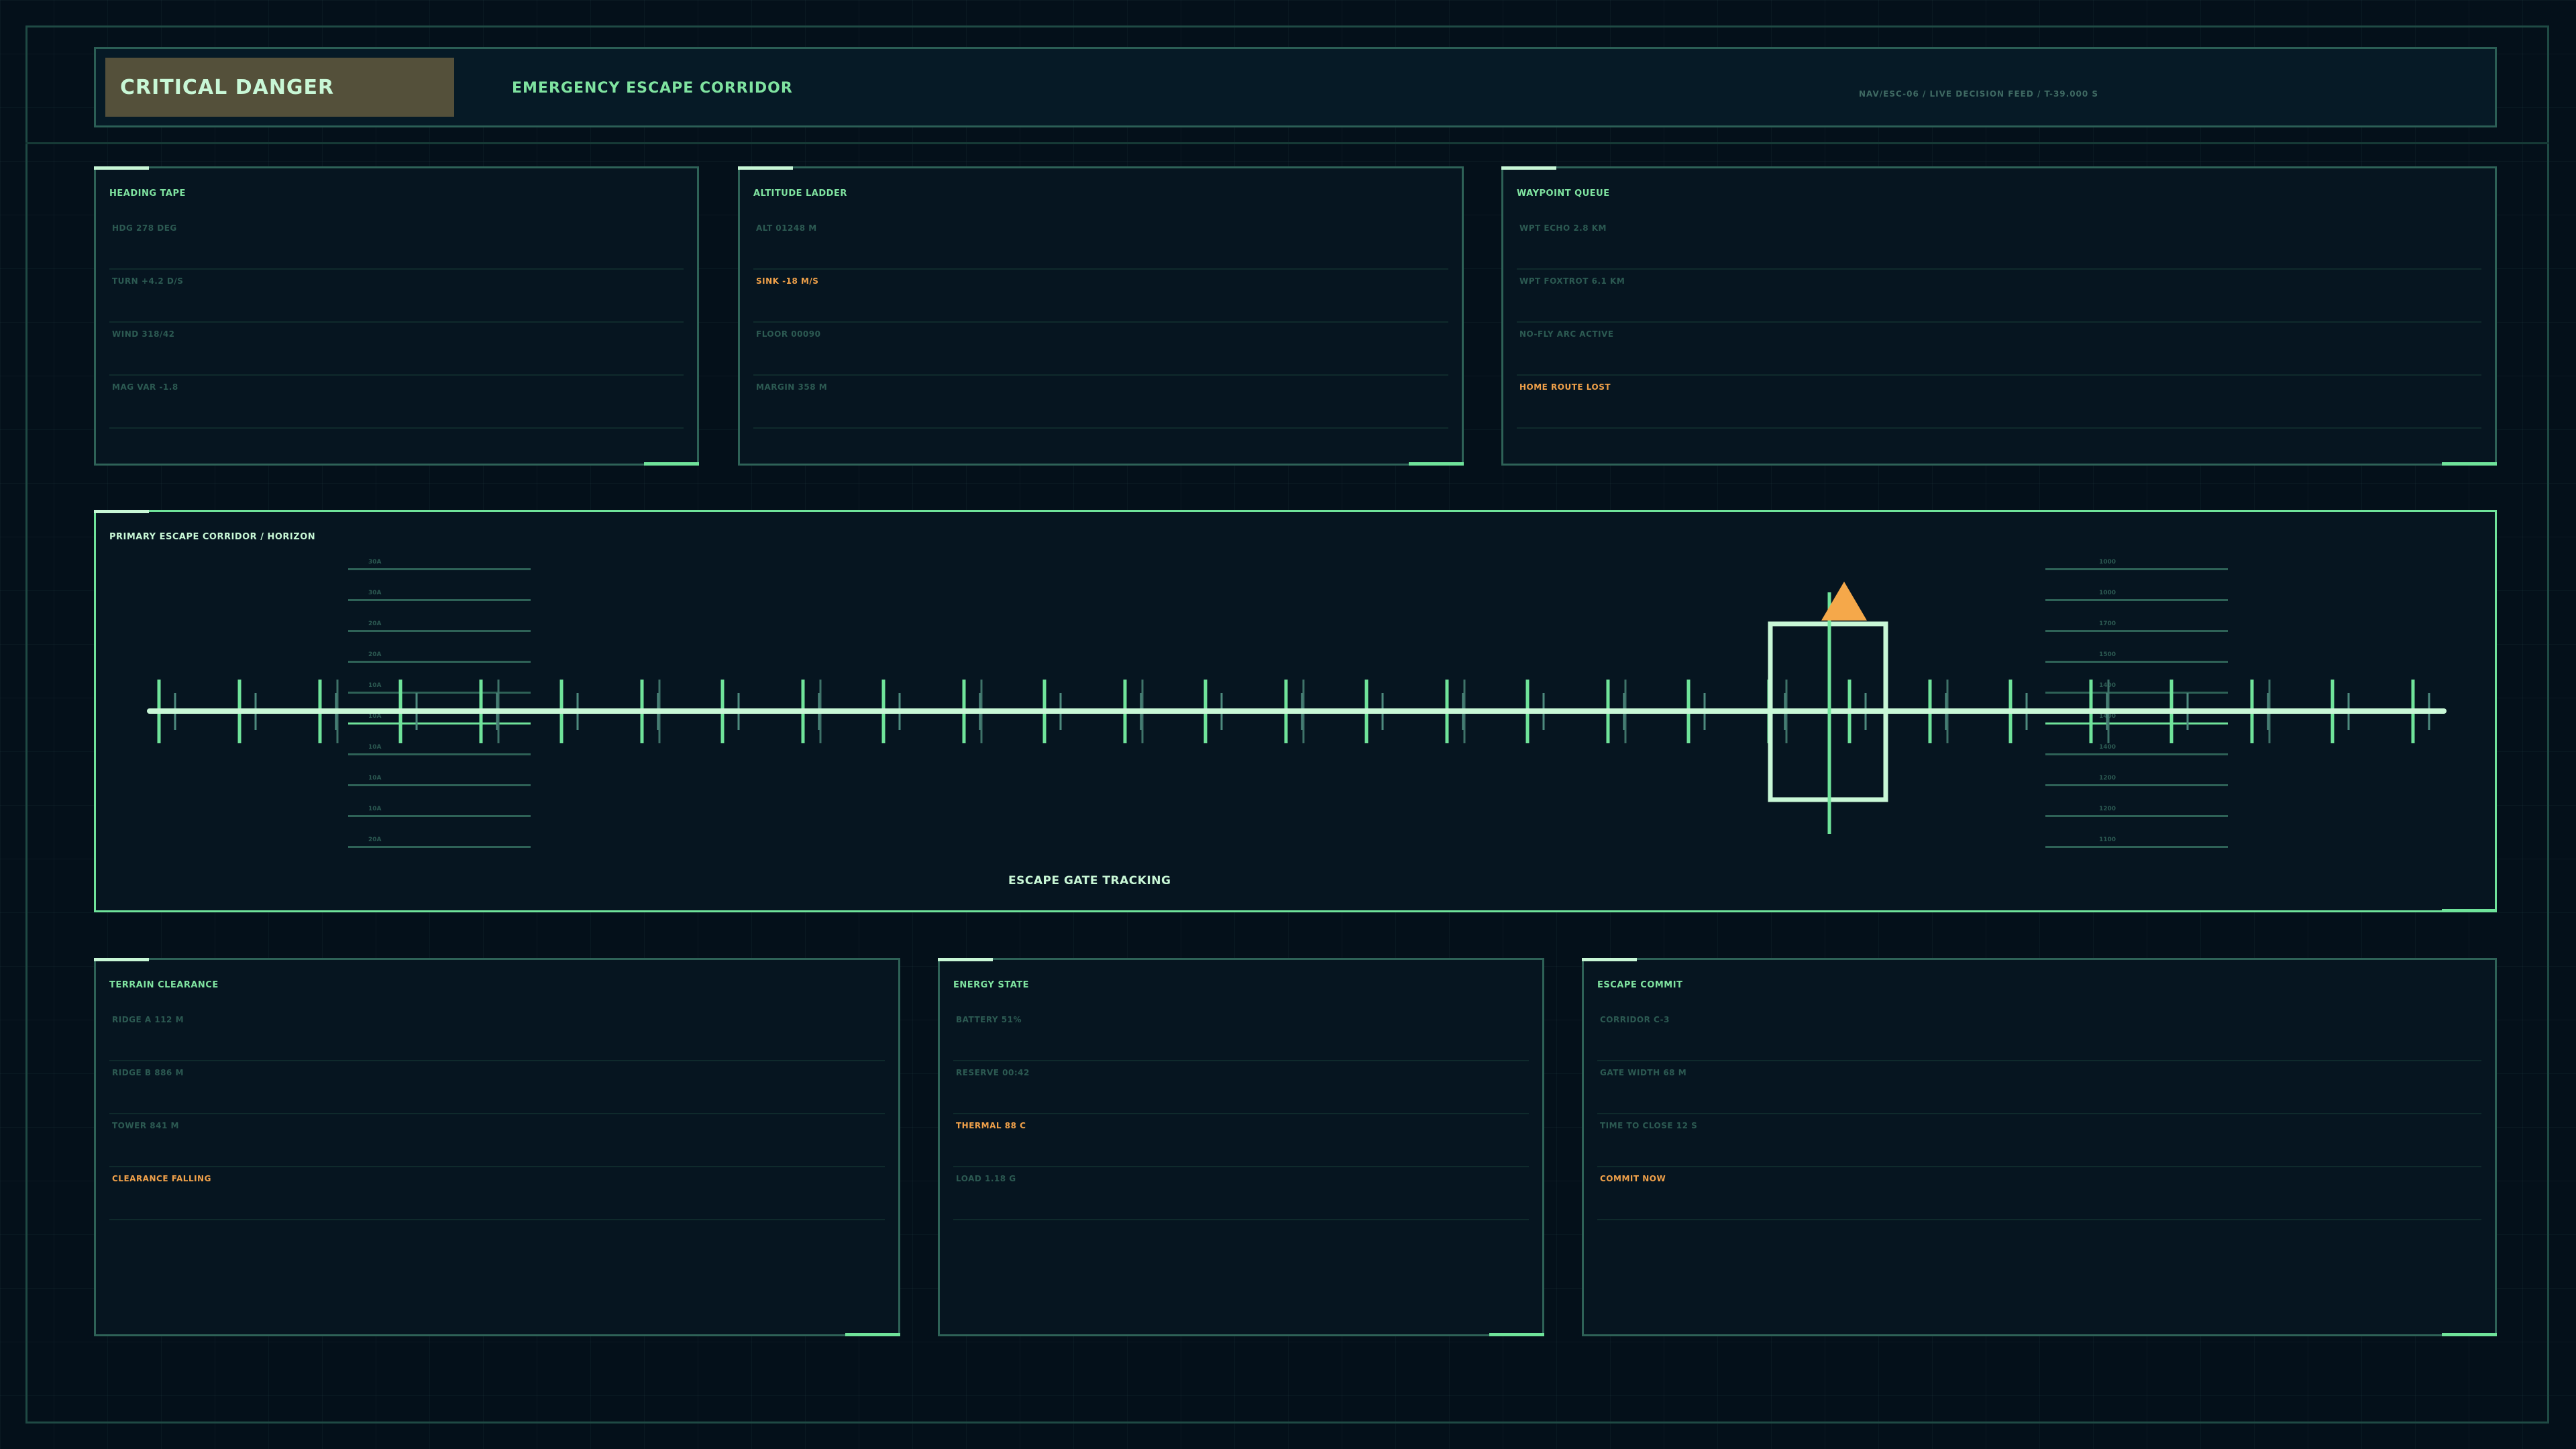 Image resolution: width=2576 pixels, height=1449 pixels. Describe the element at coordinates (1649, 1125) in the screenshot. I see `row-value: TIME TO CLOSE 12 S` at that location.